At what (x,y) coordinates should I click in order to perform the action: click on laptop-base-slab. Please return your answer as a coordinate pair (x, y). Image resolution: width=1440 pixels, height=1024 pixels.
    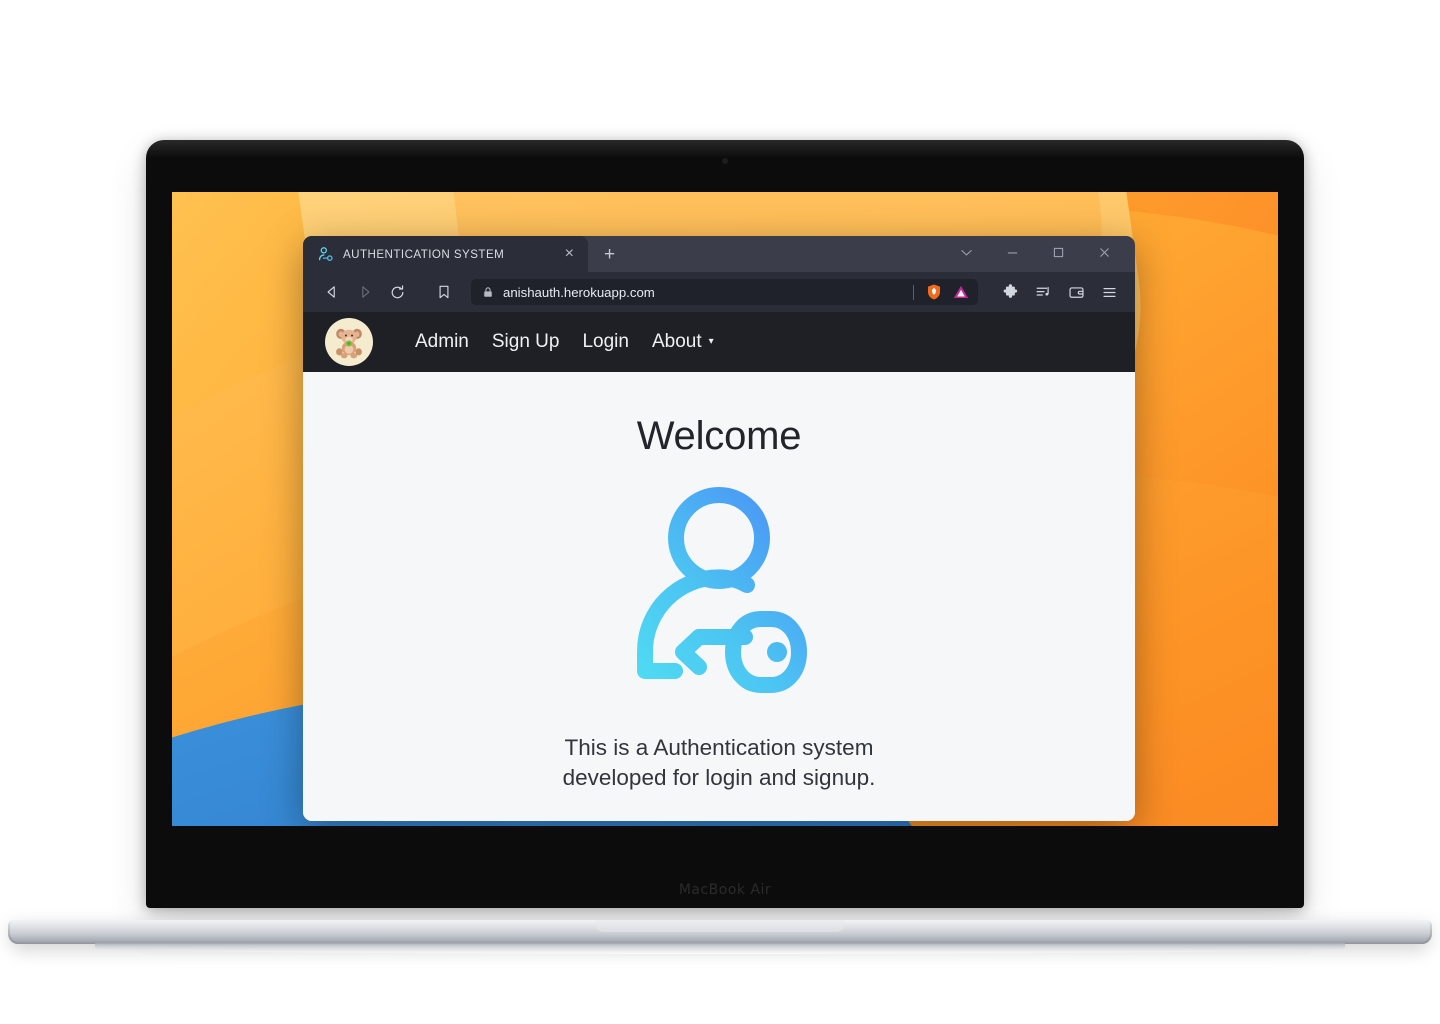
    Looking at the image, I should click on (720, 932).